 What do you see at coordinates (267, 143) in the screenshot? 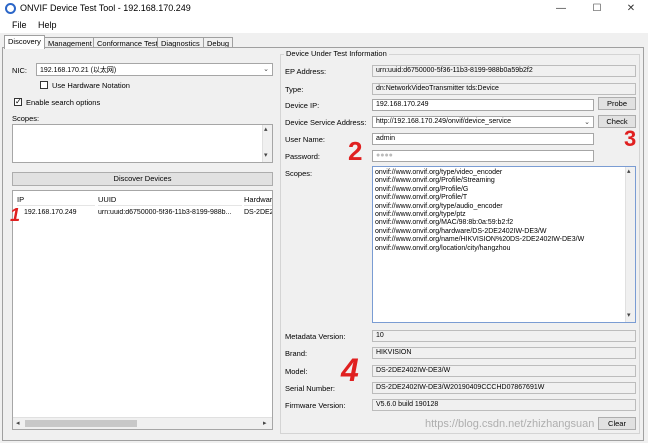
I see `scopes-scrollbar: ▴ ▾` at bounding box center [267, 143].